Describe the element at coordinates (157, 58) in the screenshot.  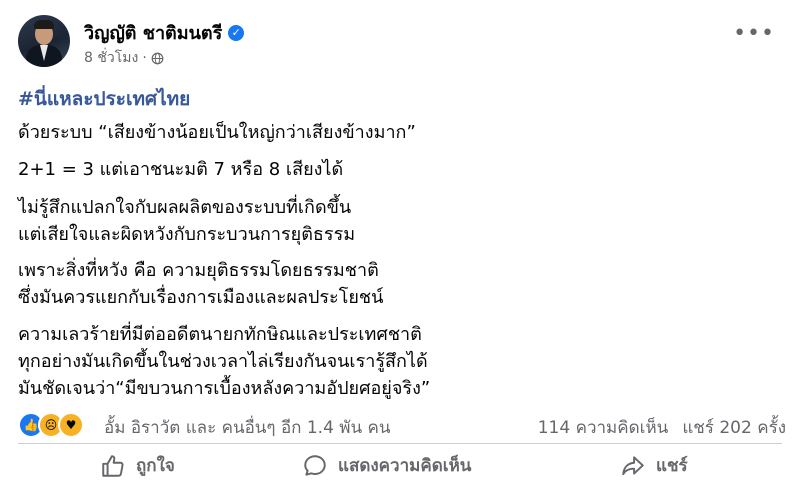
I see `globe-icon` at that location.